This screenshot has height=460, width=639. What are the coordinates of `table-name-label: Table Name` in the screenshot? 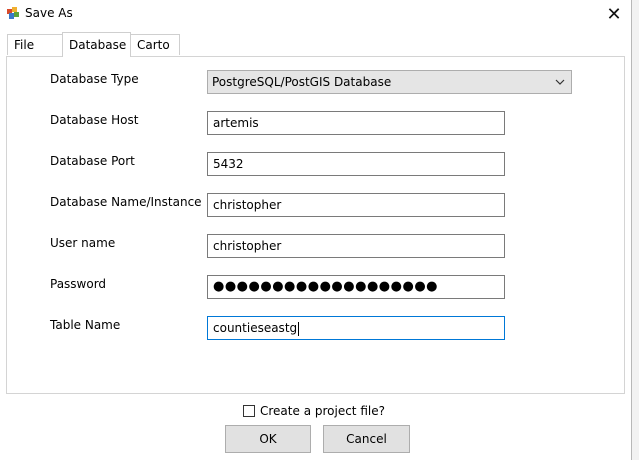 It's located at (85, 325).